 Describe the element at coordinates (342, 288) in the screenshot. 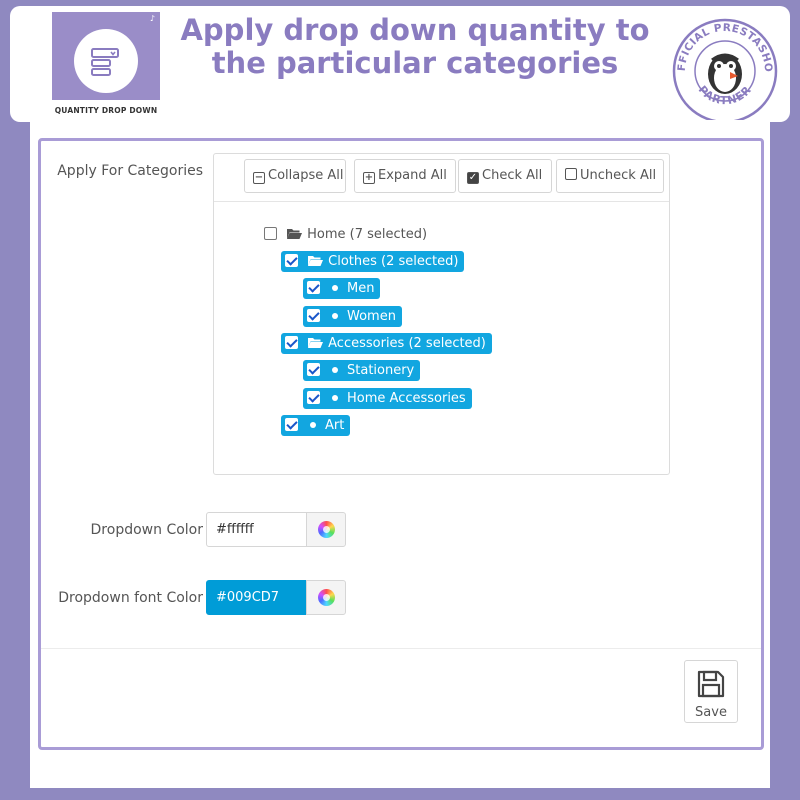

I see `tree-node-men: Men` at that location.